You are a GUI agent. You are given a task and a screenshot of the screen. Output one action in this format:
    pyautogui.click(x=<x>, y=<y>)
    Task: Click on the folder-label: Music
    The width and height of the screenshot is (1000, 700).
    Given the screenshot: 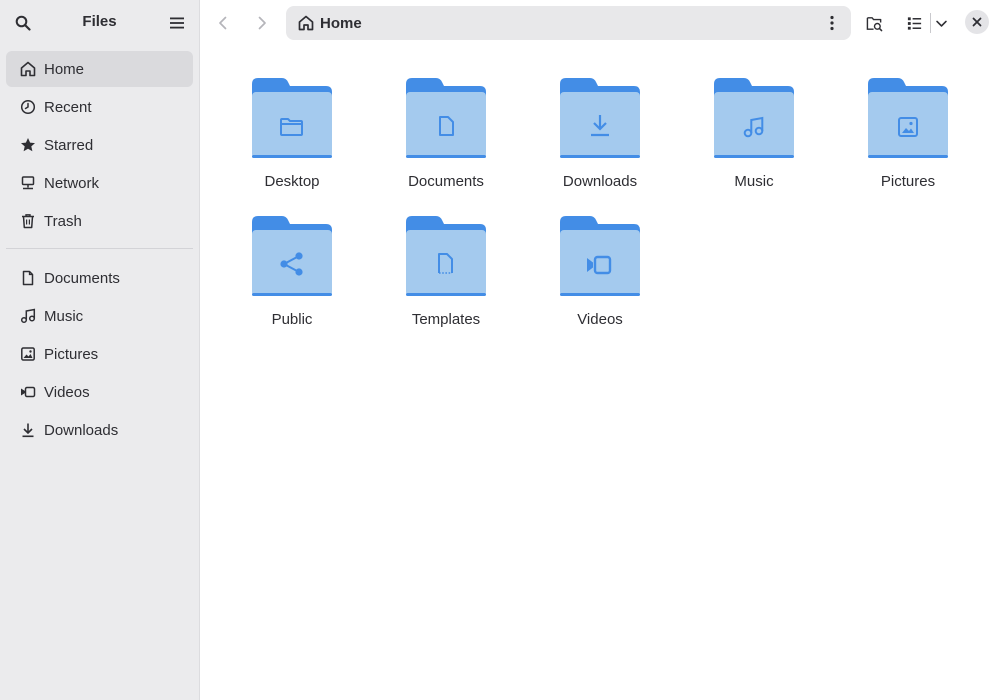 What is the action you would take?
    pyautogui.click(x=754, y=181)
    